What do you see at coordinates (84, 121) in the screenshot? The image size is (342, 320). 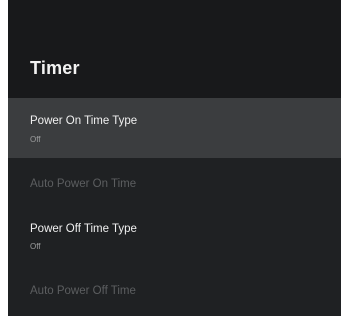 I see `menu-item-label: Power On Time Type` at bounding box center [84, 121].